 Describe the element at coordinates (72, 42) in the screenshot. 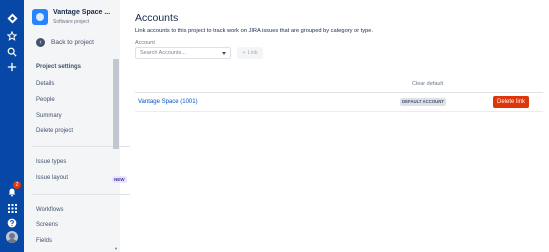

I see `back-to-project-label: Back to project` at that location.